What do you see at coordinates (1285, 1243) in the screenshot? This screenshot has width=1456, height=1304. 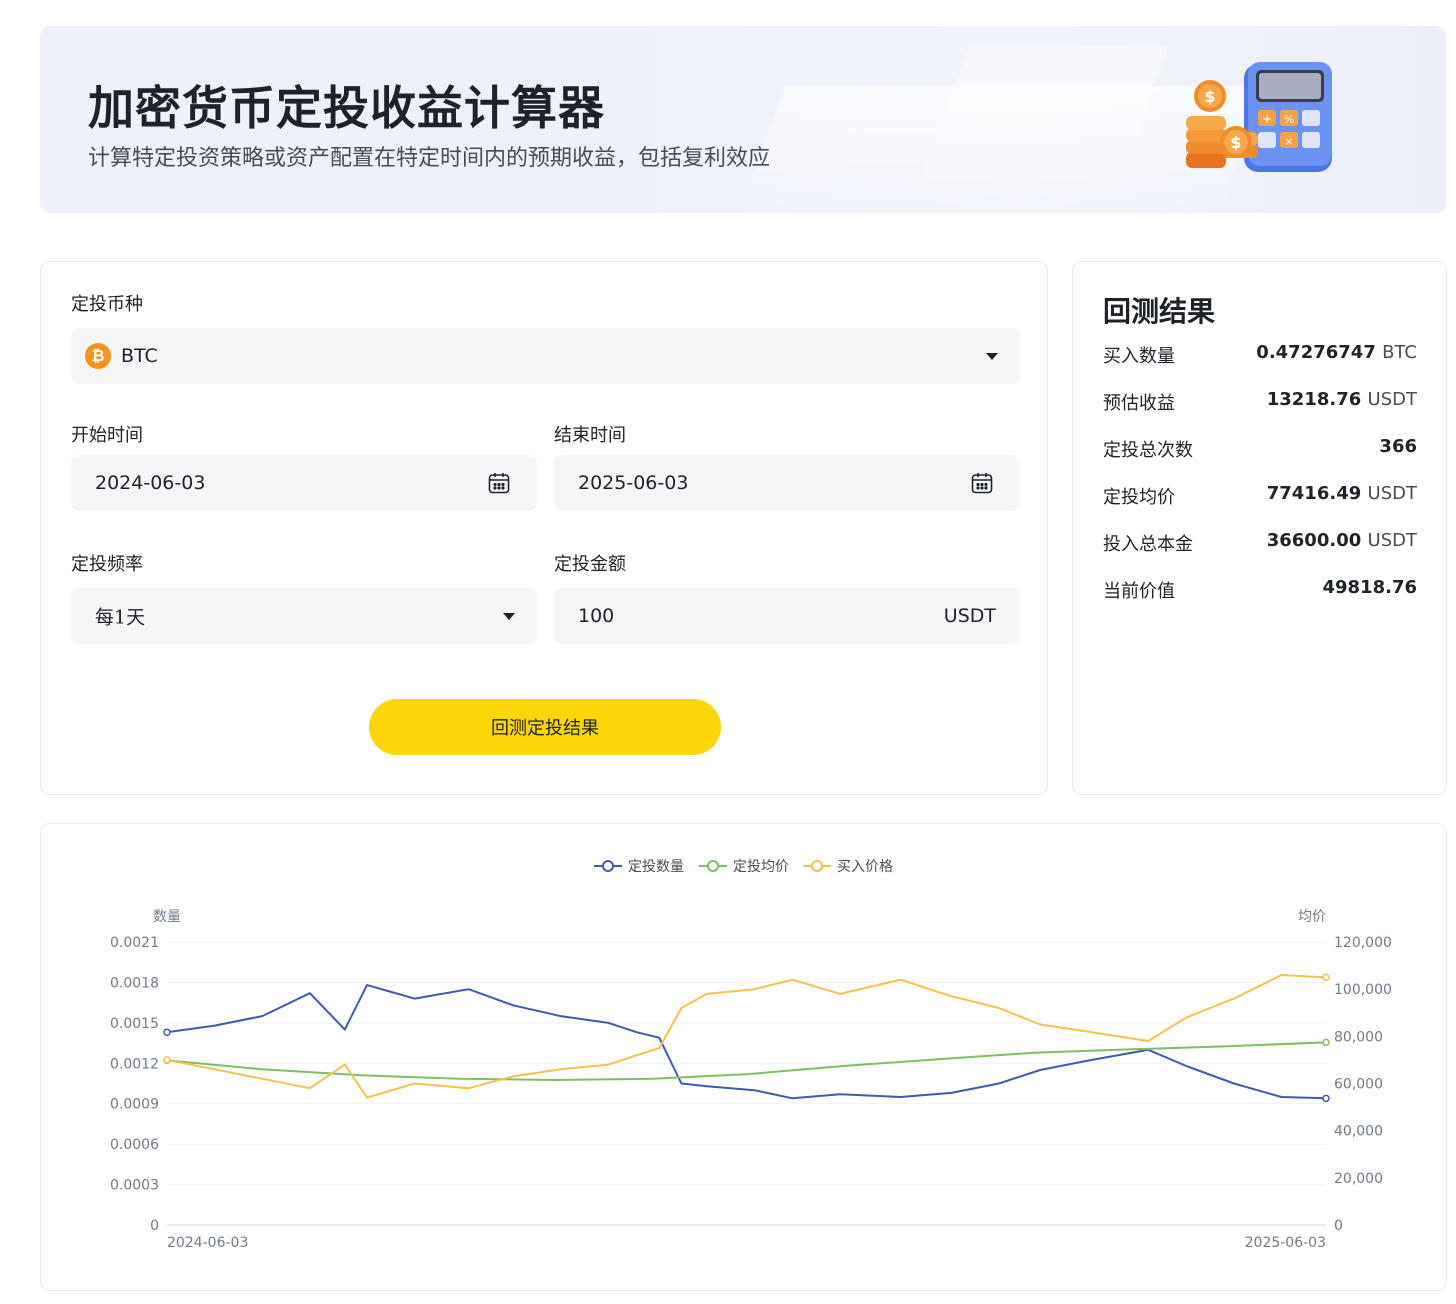 I see `x-tick-label: 2025-06-03` at bounding box center [1285, 1243].